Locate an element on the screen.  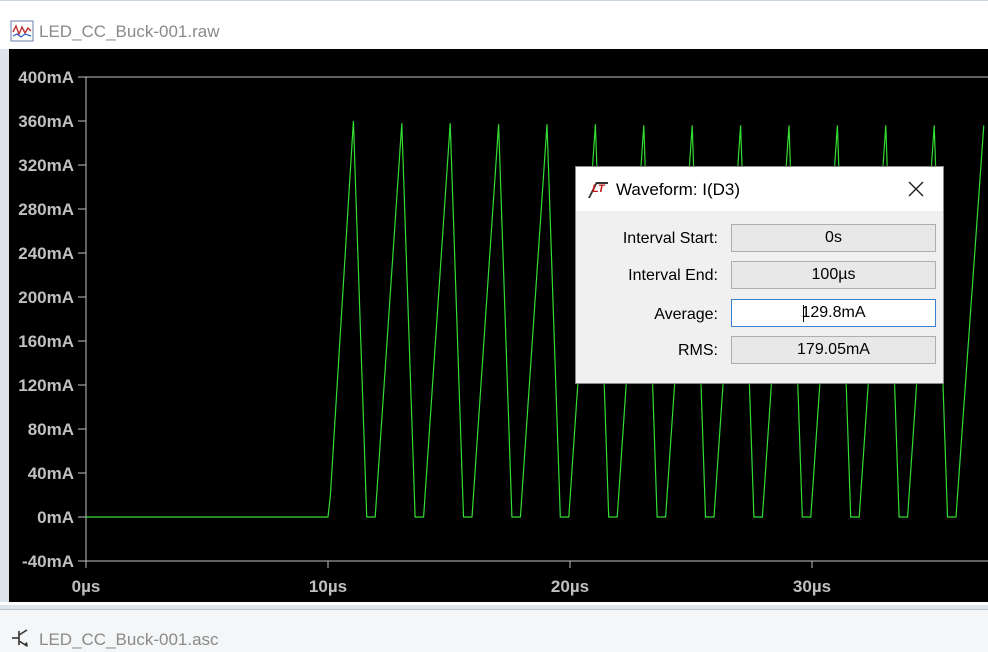
svg-text: LT is located at coordinates (599, 189).